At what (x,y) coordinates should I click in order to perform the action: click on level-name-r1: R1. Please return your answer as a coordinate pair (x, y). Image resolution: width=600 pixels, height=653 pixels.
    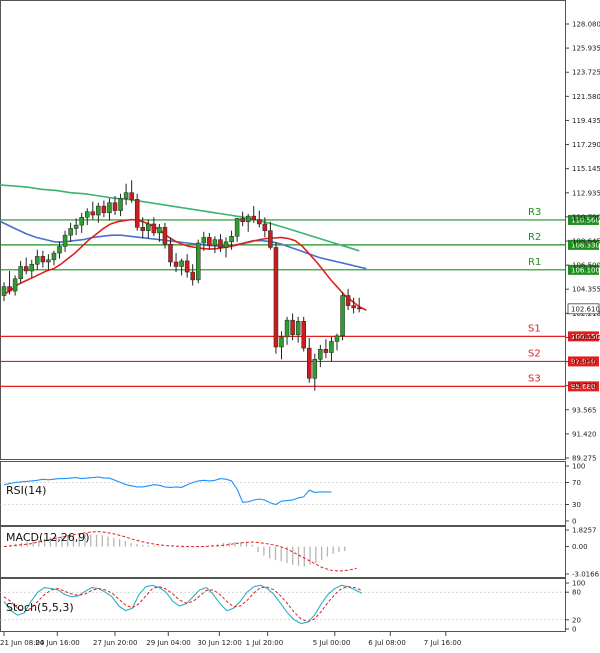
    Looking at the image, I should click on (534, 262).